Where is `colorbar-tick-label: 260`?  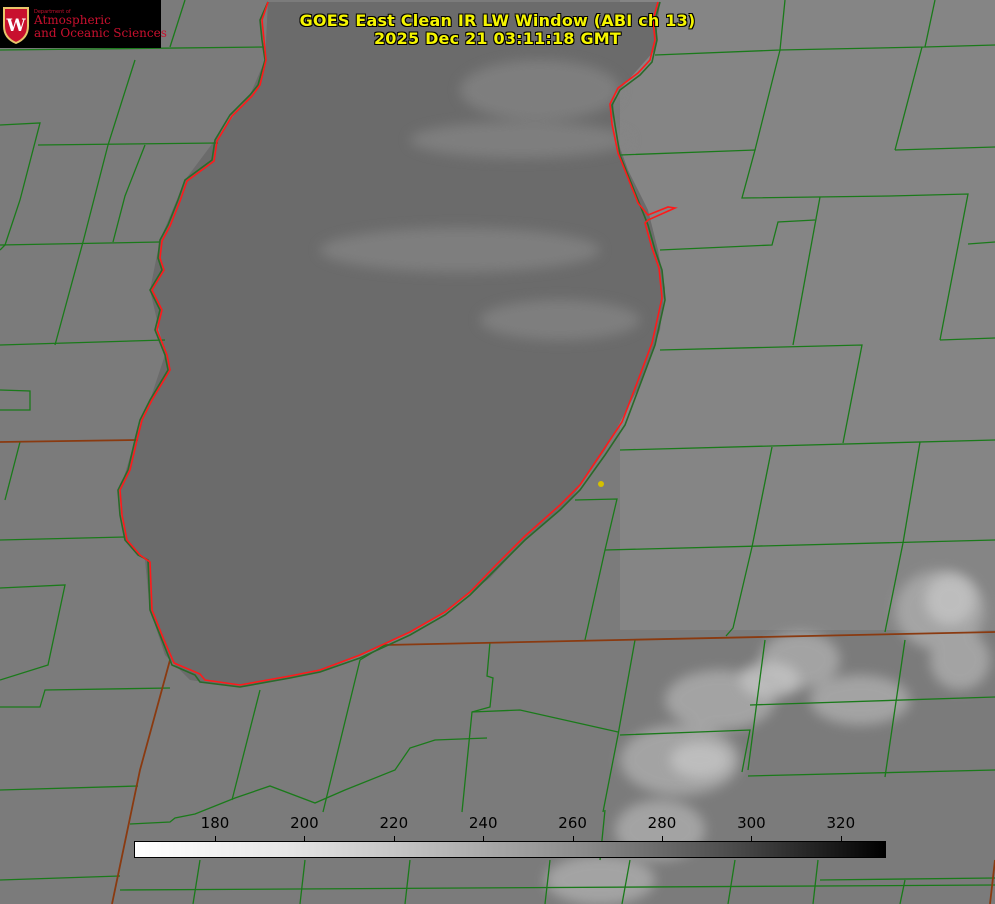 colorbar-tick-label: 260 is located at coordinates (572, 823).